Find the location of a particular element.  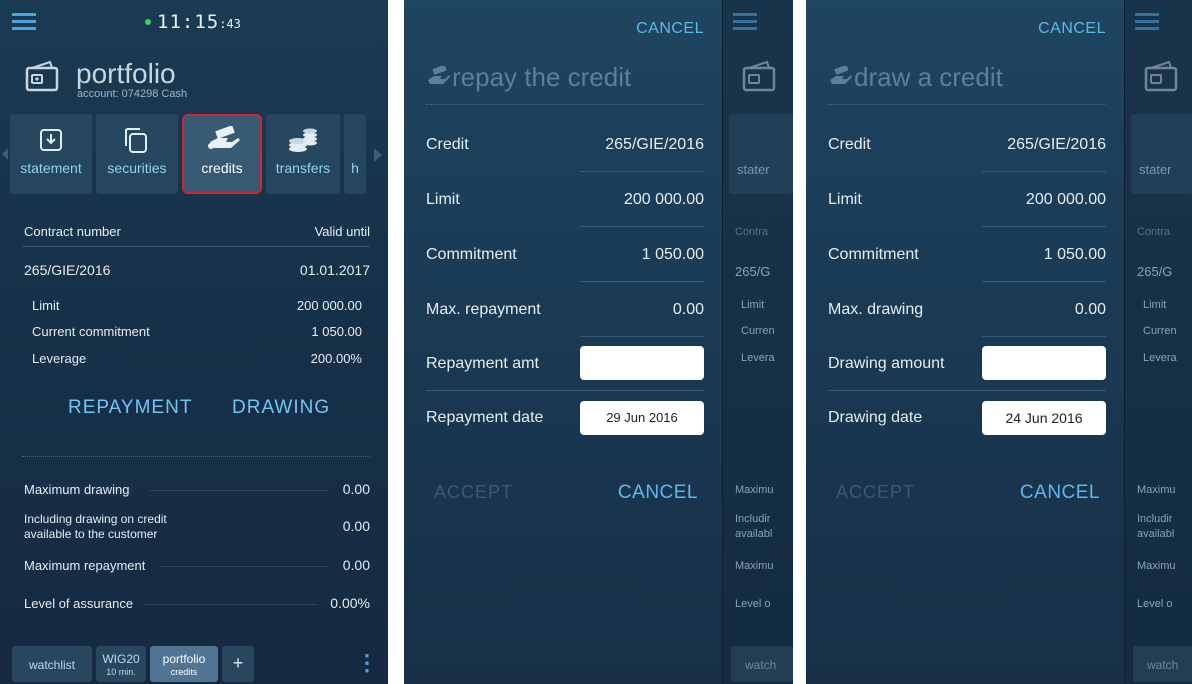

peek-leverage: Levera is located at coordinates (758, 358).